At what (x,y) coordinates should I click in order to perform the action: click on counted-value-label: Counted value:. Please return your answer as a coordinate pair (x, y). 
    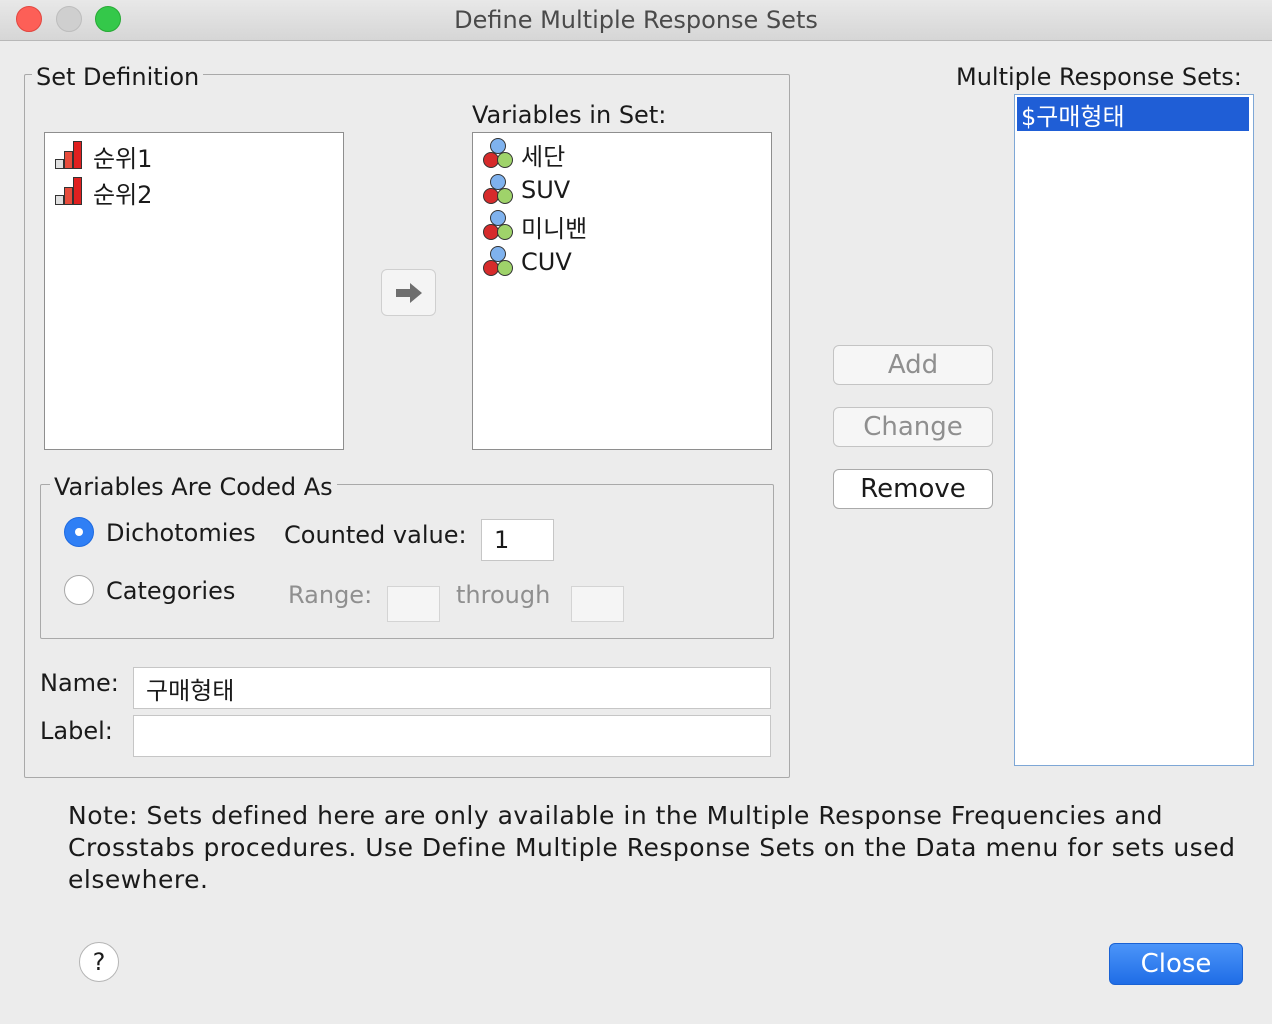
    Looking at the image, I should click on (375, 535).